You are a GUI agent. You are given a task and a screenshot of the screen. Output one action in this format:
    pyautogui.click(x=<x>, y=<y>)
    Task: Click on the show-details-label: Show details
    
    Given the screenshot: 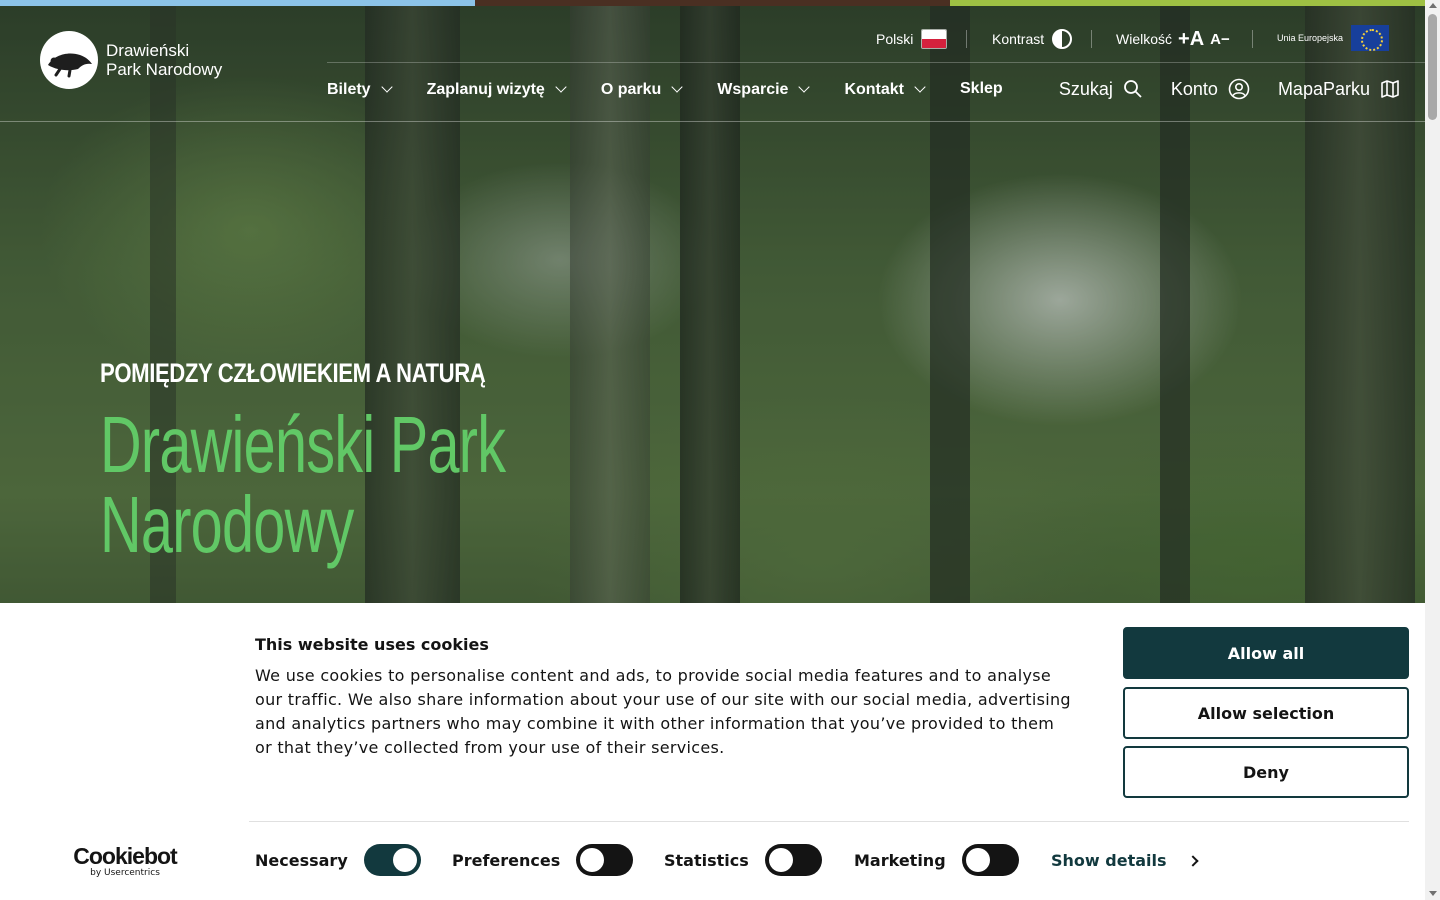 What is the action you would take?
    pyautogui.click(x=1109, y=860)
    